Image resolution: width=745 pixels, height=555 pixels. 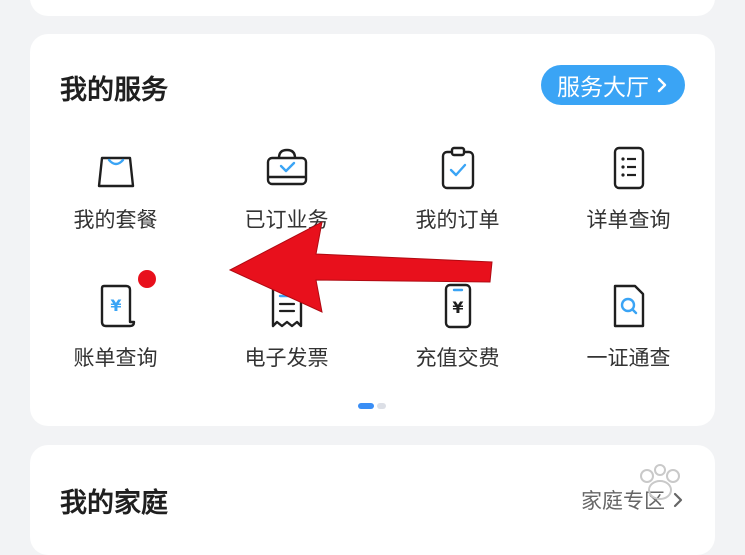 What do you see at coordinates (628, 220) in the screenshot?
I see `service-label: 详单查询` at bounding box center [628, 220].